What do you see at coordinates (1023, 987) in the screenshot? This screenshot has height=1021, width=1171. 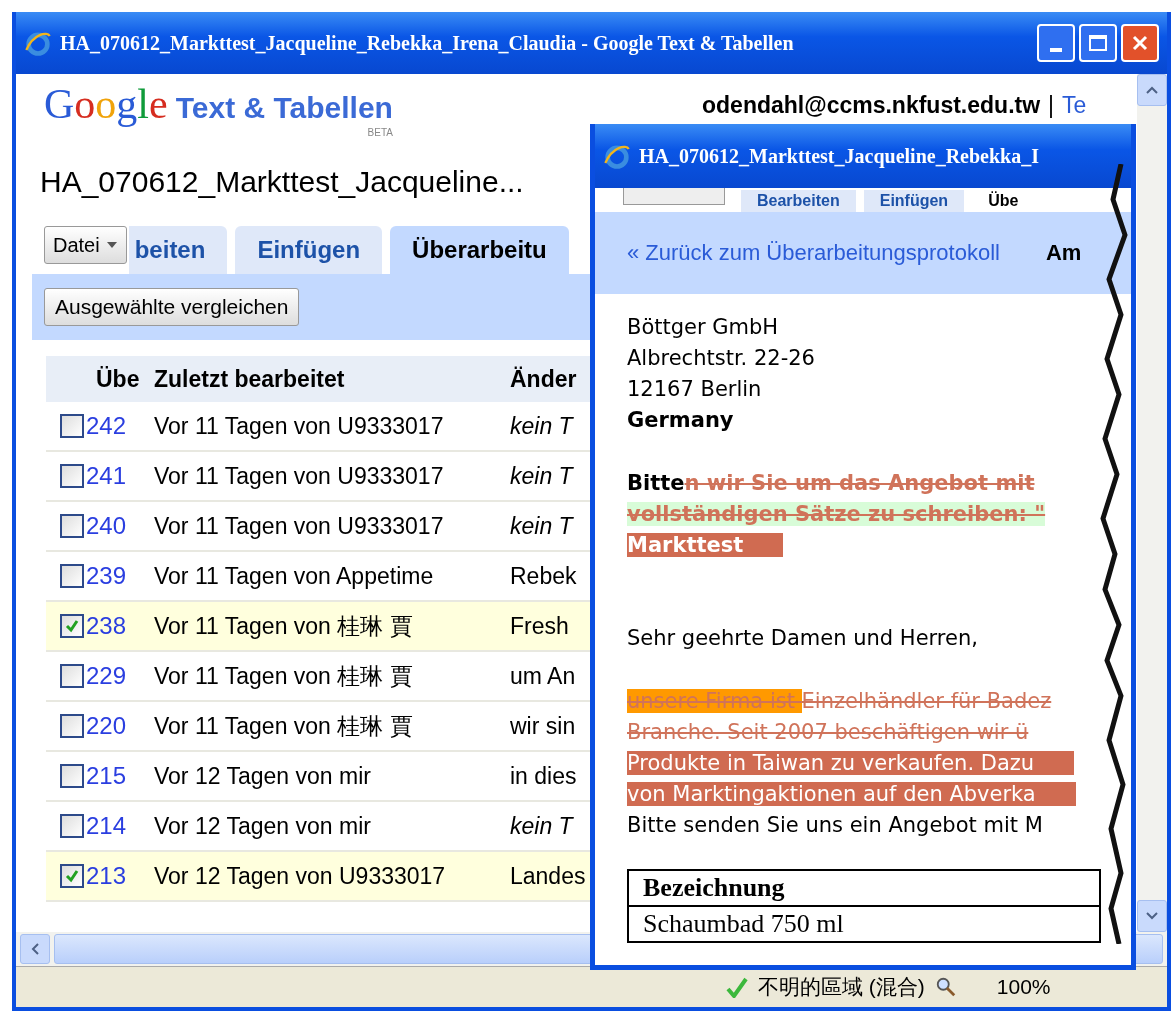 I see `zoom-level-text: 100%` at bounding box center [1023, 987].